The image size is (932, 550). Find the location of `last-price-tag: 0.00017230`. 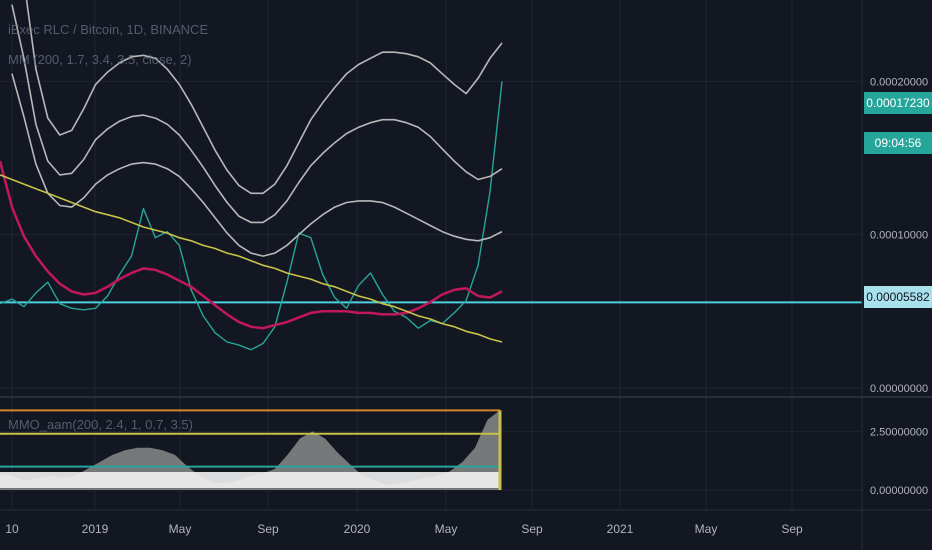

last-price-tag: 0.00017230 is located at coordinates (898, 103).